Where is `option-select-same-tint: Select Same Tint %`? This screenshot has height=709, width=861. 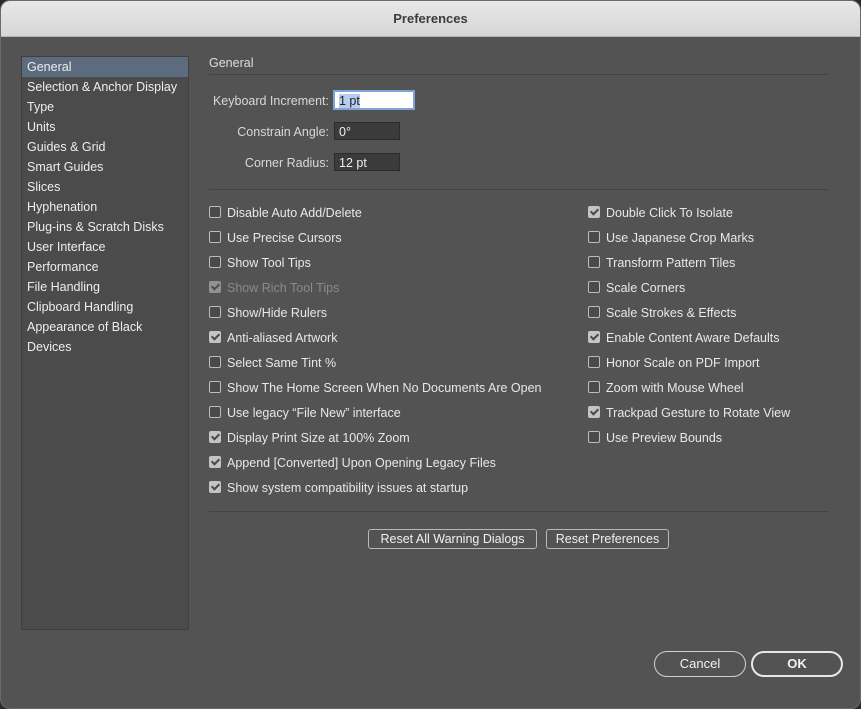 option-select-same-tint: Select Same Tint % is located at coordinates (272, 363).